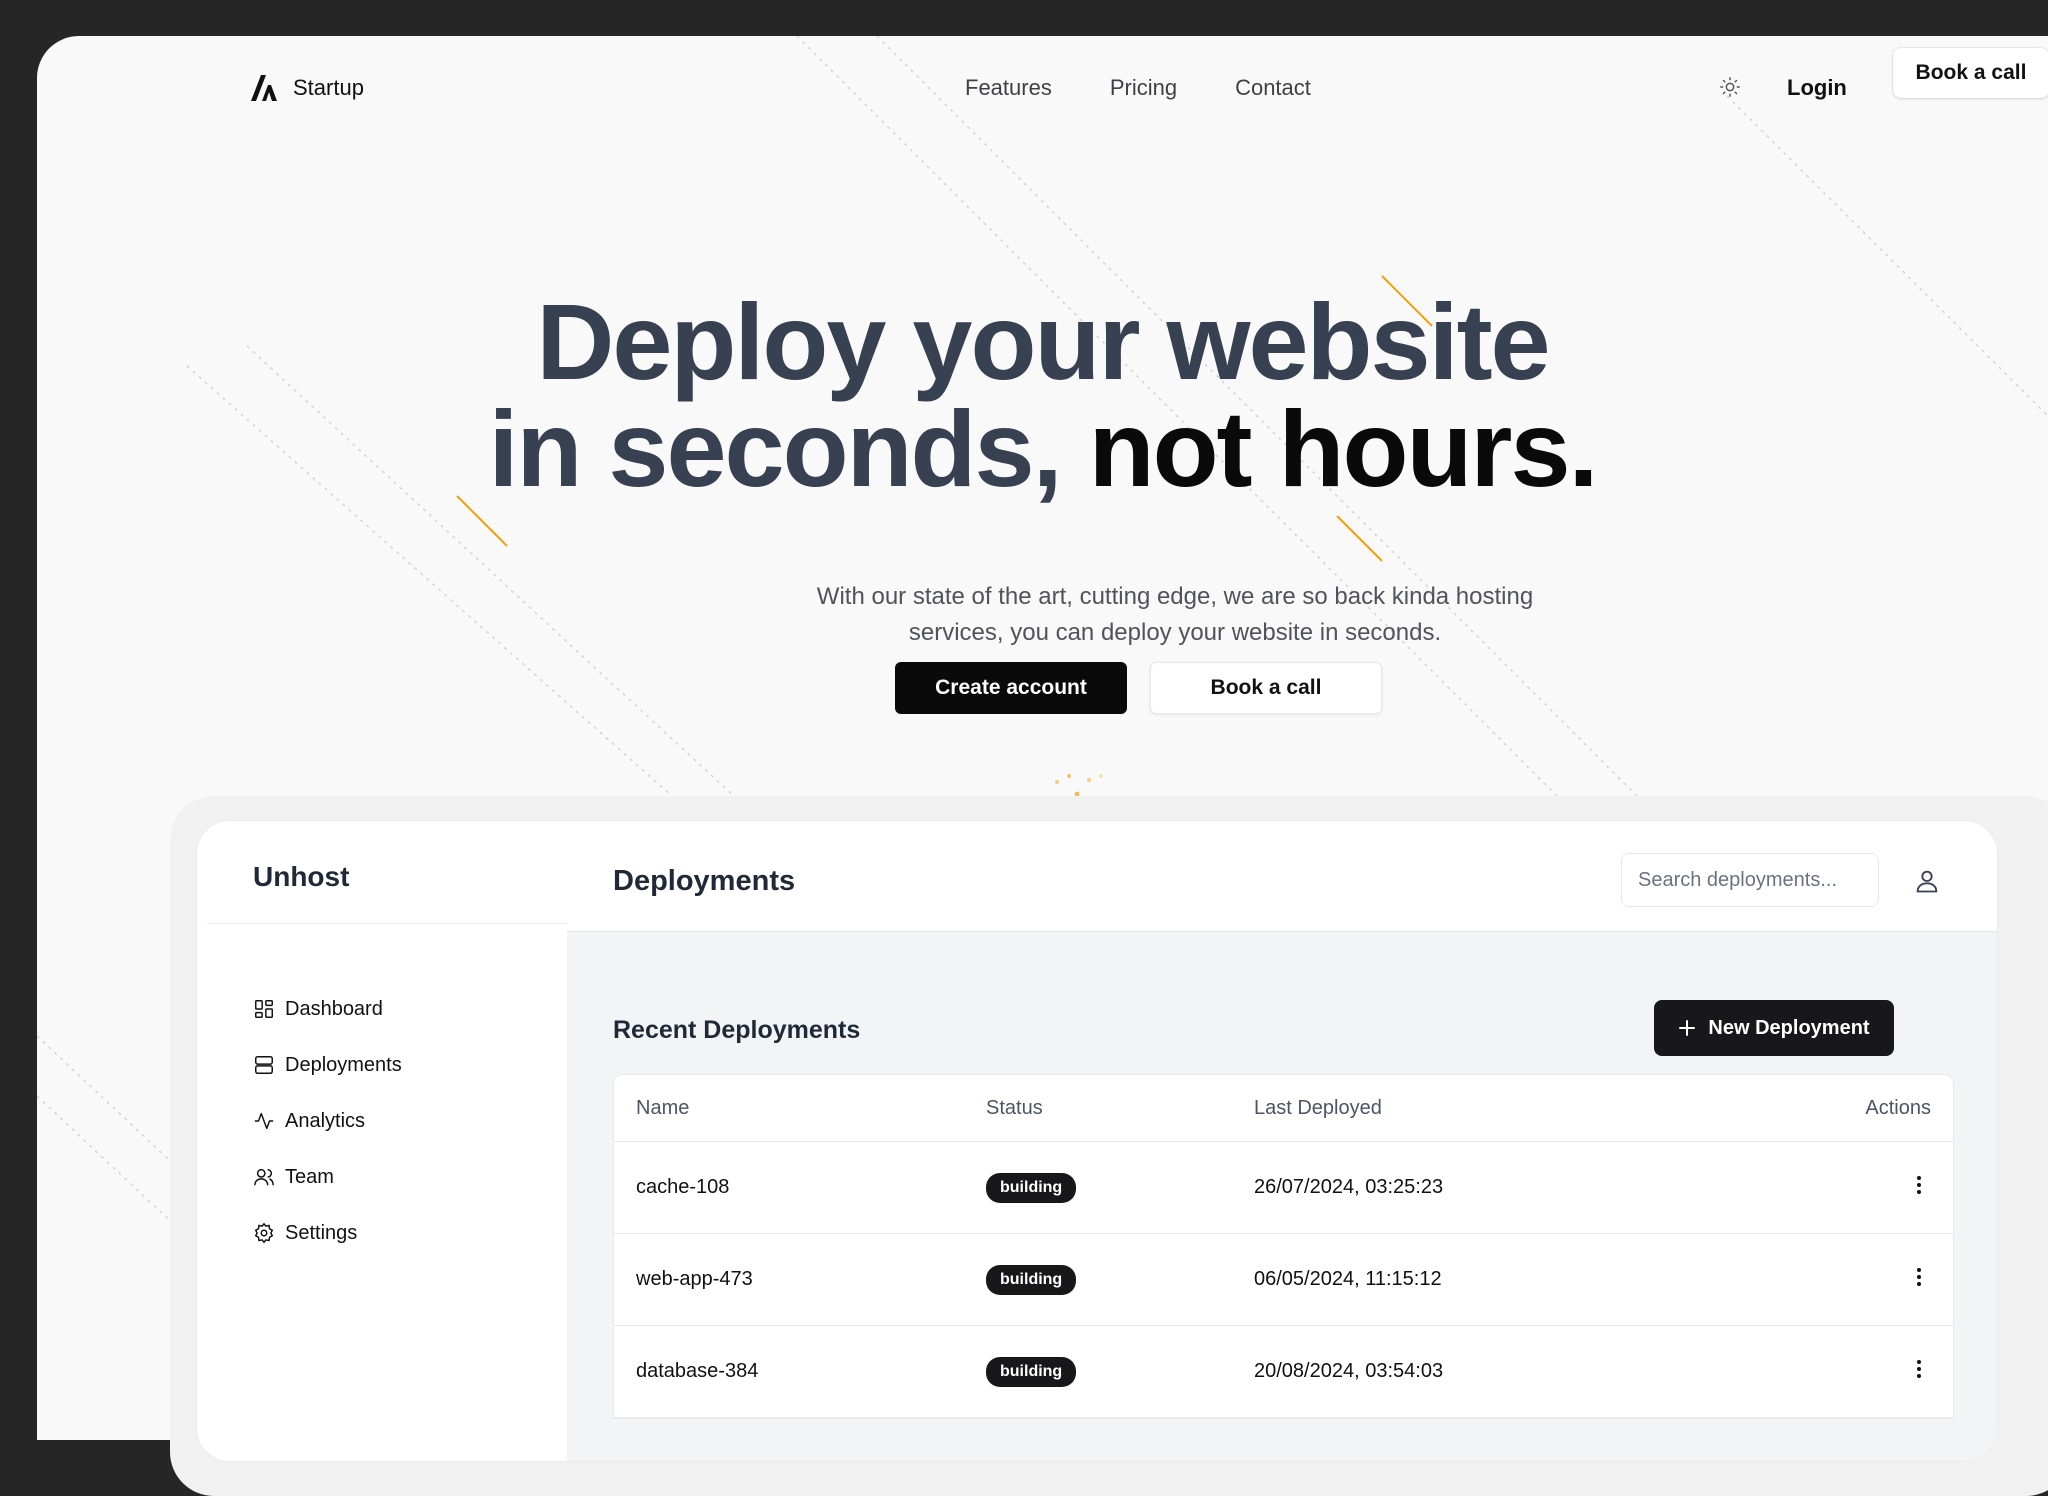  Describe the element at coordinates (697, 1371) in the screenshot. I see `deployment-name: database-384` at that location.